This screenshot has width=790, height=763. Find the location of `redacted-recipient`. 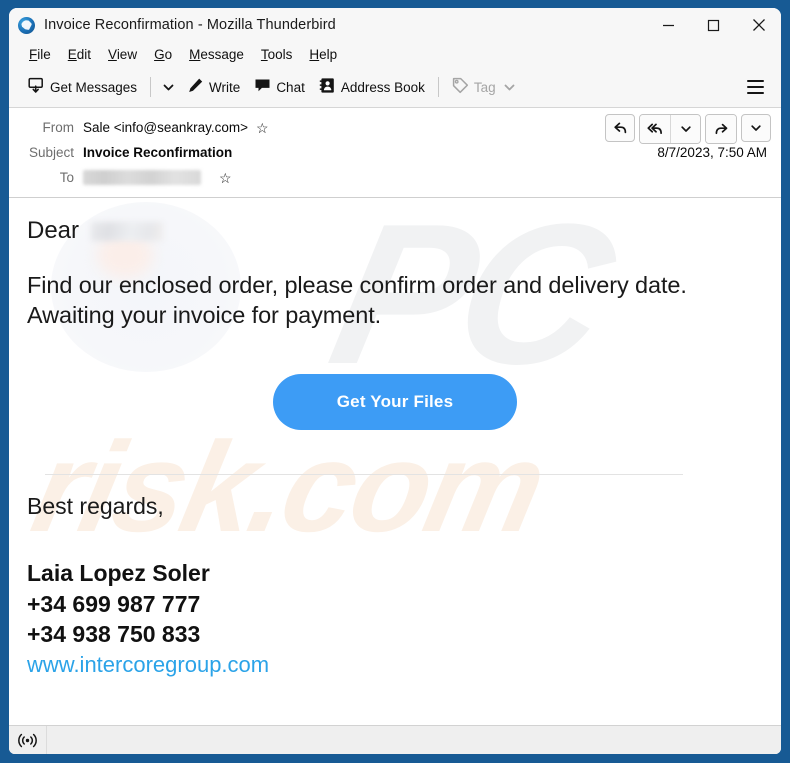

redacted-recipient is located at coordinates (142, 177).